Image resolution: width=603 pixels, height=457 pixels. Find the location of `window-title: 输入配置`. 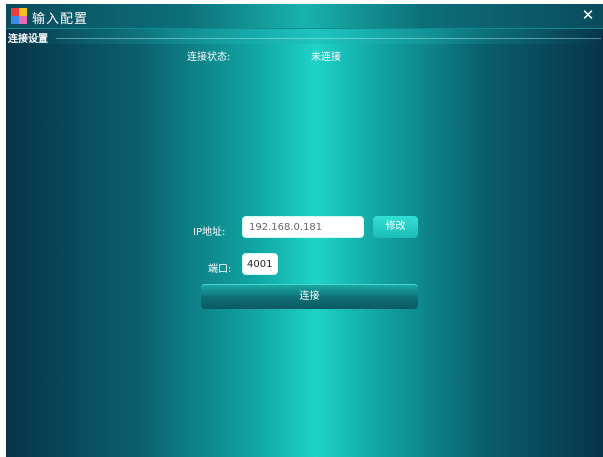

window-title: 输入配置 is located at coordinates (60, 19).